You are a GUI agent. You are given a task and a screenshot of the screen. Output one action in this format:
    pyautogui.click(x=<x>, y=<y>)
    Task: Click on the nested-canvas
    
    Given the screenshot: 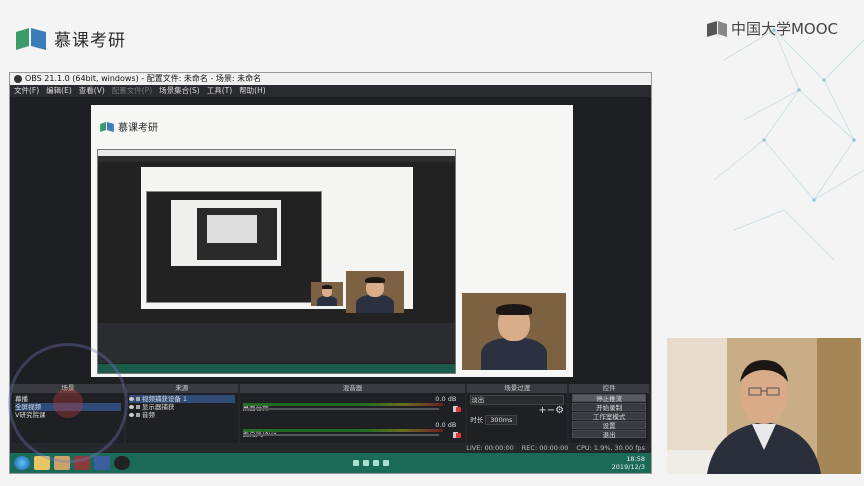 What is the action you would take?
    pyautogui.click(x=277, y=240)
    